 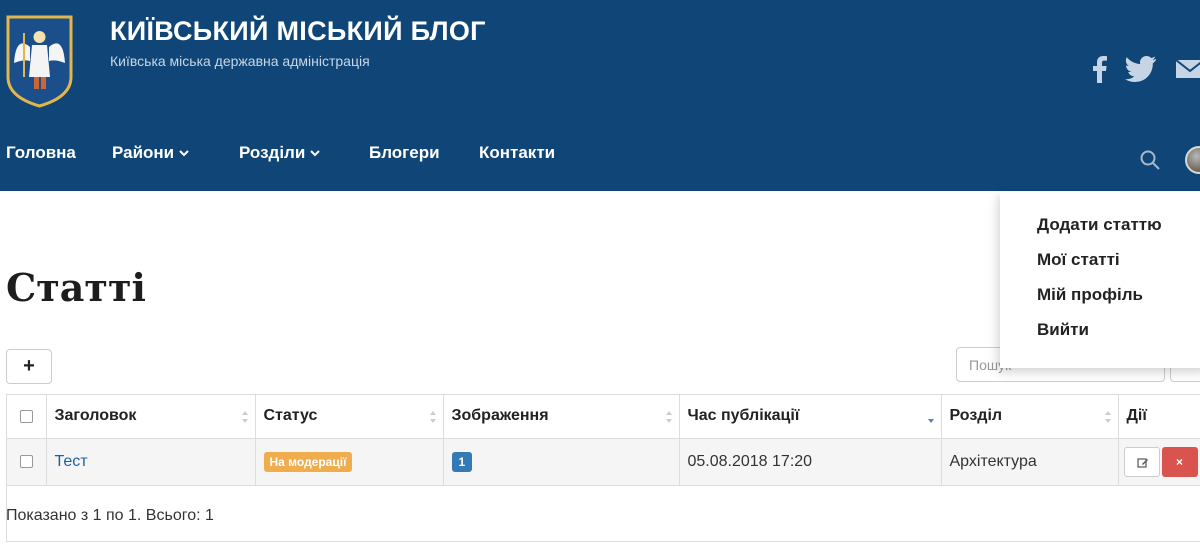 I want to click on twitter-icon, so click(x=1141, y=69).